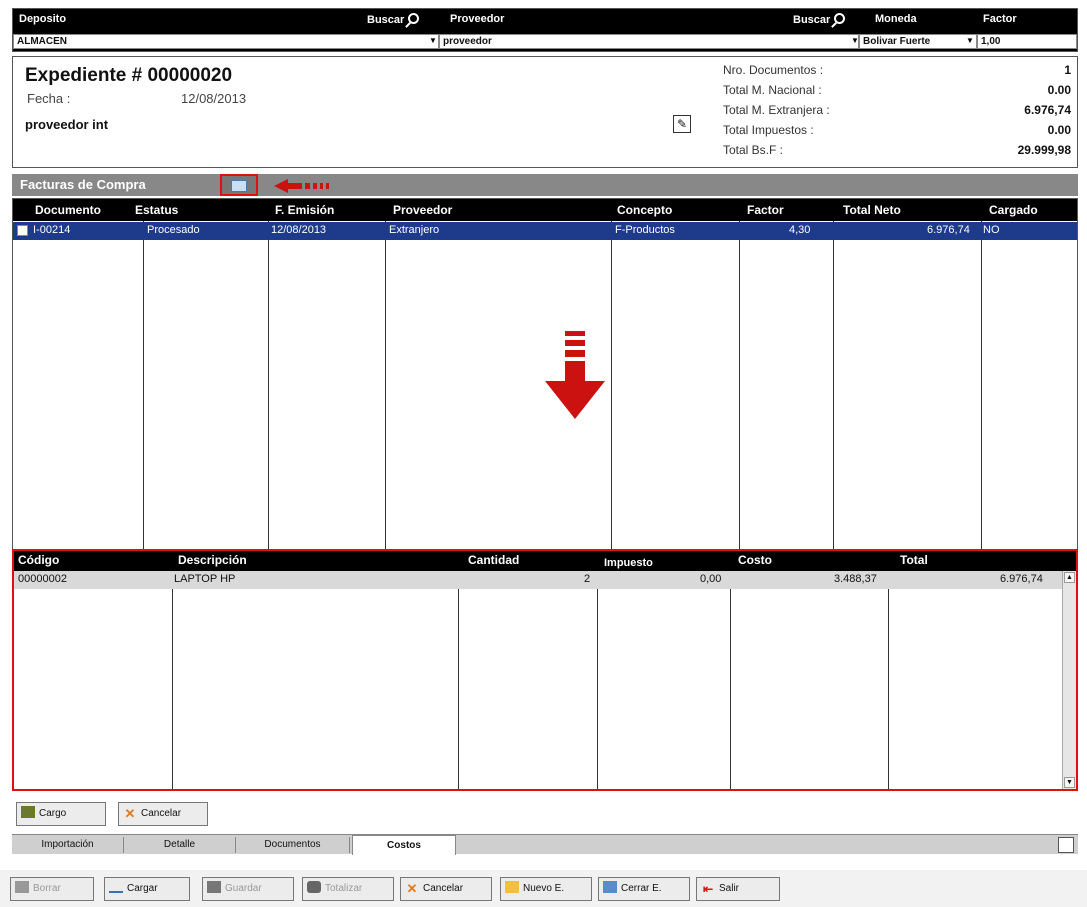  What do you see at coordinates (22, 887) in the screenshot?
I see `trash-icon` at bounding box center [22, 887].